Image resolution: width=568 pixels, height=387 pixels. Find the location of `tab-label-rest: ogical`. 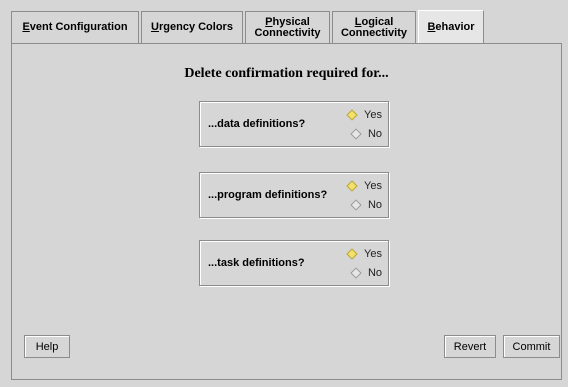

tab-label-rest: ogical is located at coordinates (377, 21).